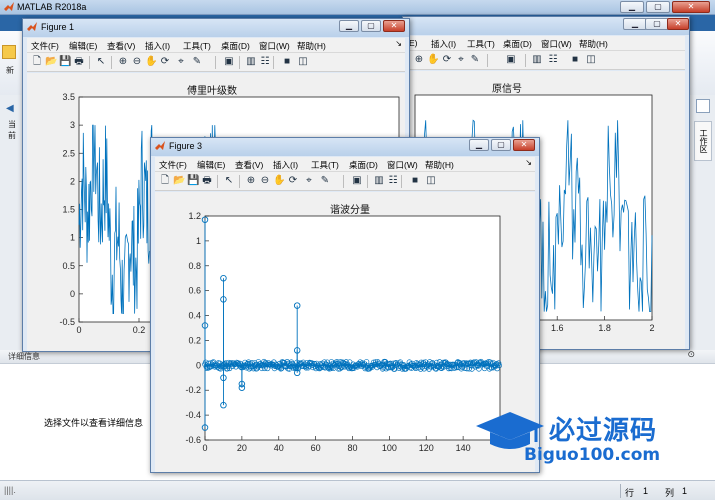 This screenshot has height=500, width=715. I want to click on panel-toggle-icon, so click(703, 106).